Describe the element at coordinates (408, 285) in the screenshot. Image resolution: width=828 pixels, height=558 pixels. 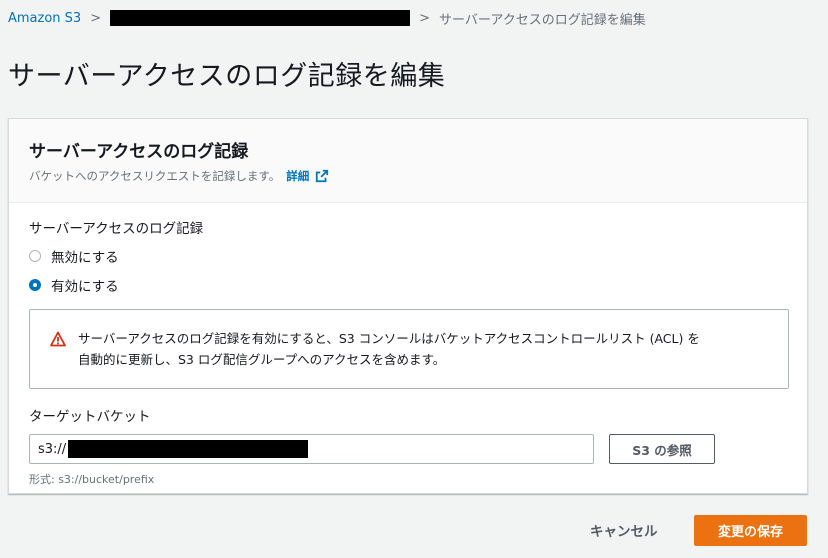
I see `radio-option-enable: 有効にする` at that location.